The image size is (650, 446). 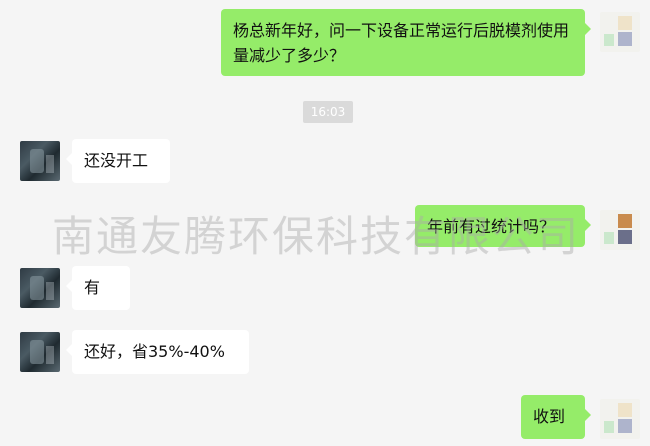 I want to click on message-bubble-outgoing: 收到, so click(x=556, y=417).